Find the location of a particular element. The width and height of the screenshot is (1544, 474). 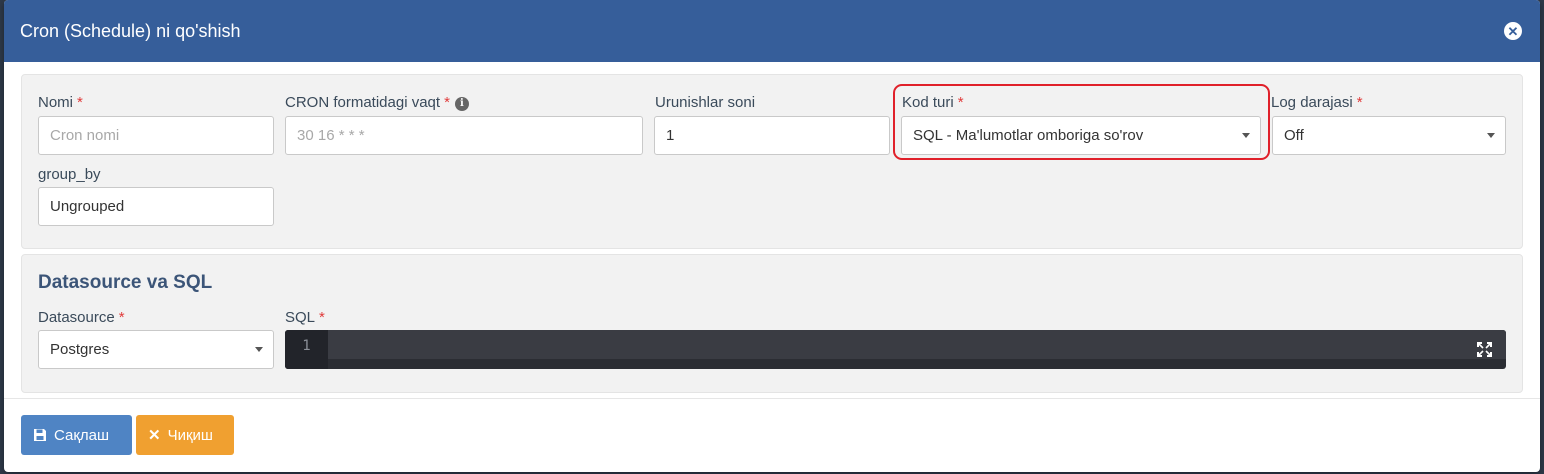

section-title: Datasource va SQL is located at coordinates (125, 282).